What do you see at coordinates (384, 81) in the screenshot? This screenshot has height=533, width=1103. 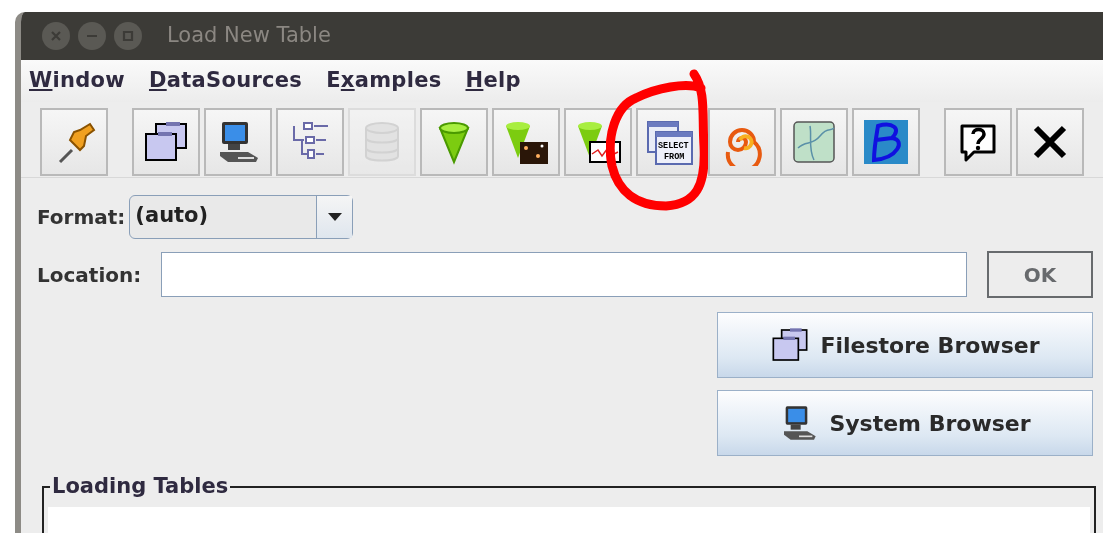 I see `menu-item: Examples` at bounding box center [384, 81].